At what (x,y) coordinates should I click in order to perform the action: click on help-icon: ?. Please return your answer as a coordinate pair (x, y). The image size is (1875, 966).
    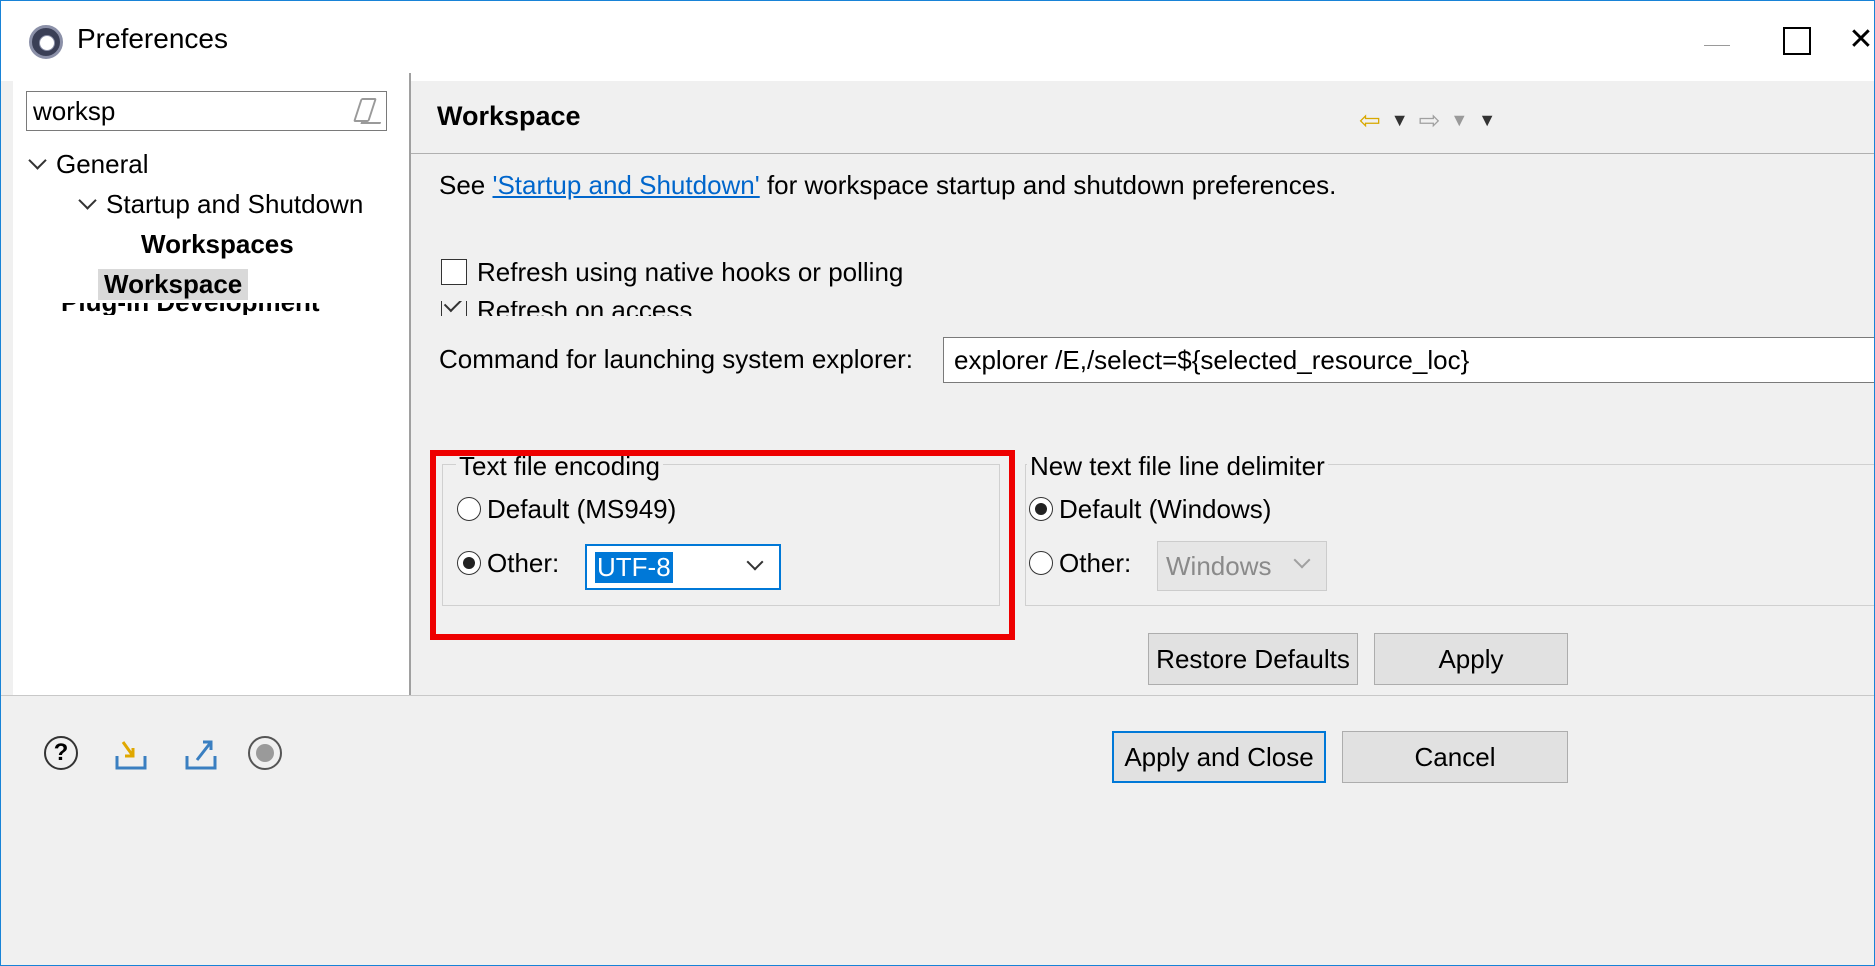
    Looking at the image, I should click on (61, 753).